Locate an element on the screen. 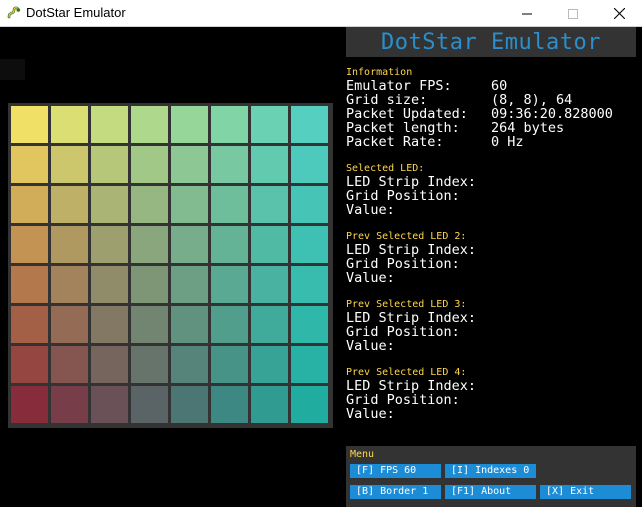 The image size is (642, 507). header-bar: DotStar Emulator is located at coordinates (491, 42).